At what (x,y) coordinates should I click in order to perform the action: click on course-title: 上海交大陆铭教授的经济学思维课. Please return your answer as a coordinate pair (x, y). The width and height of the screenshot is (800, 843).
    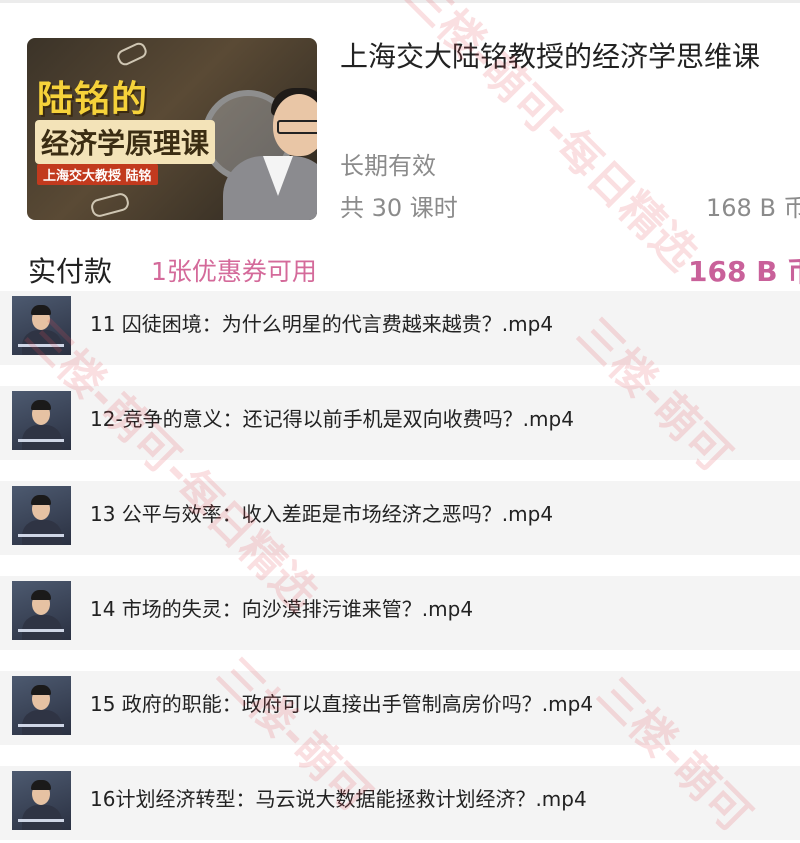
    Looking at the image, I should click on (565, 57).